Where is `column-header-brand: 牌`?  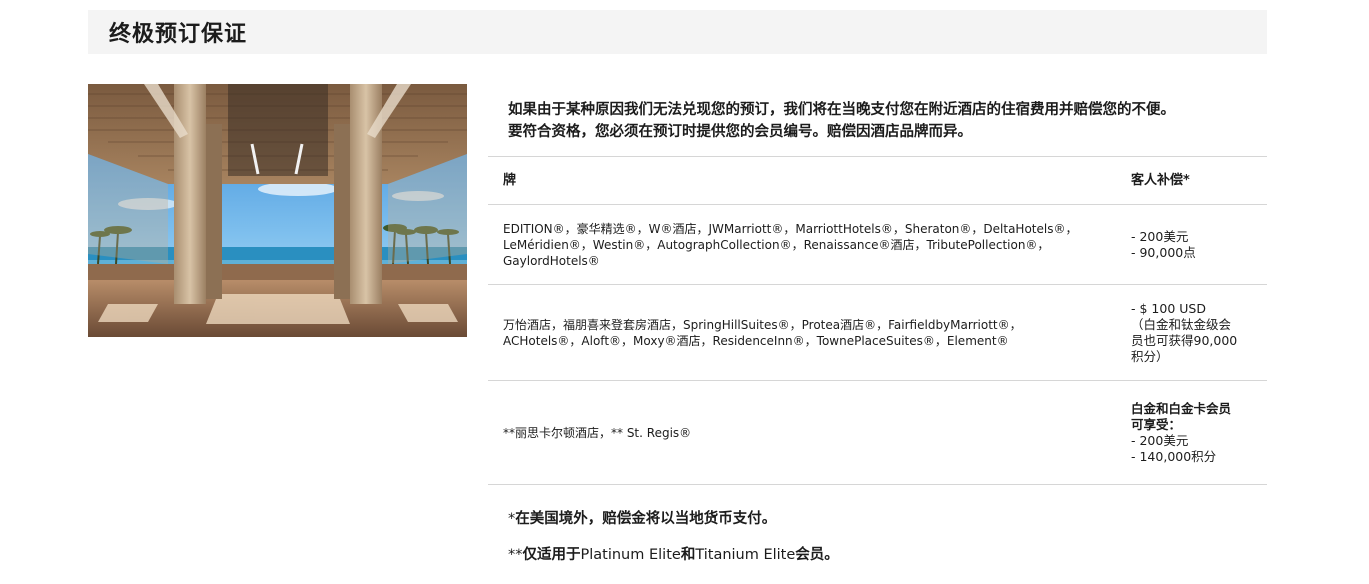 column-header-brand: 牌 is located at coordinates (801, 180).